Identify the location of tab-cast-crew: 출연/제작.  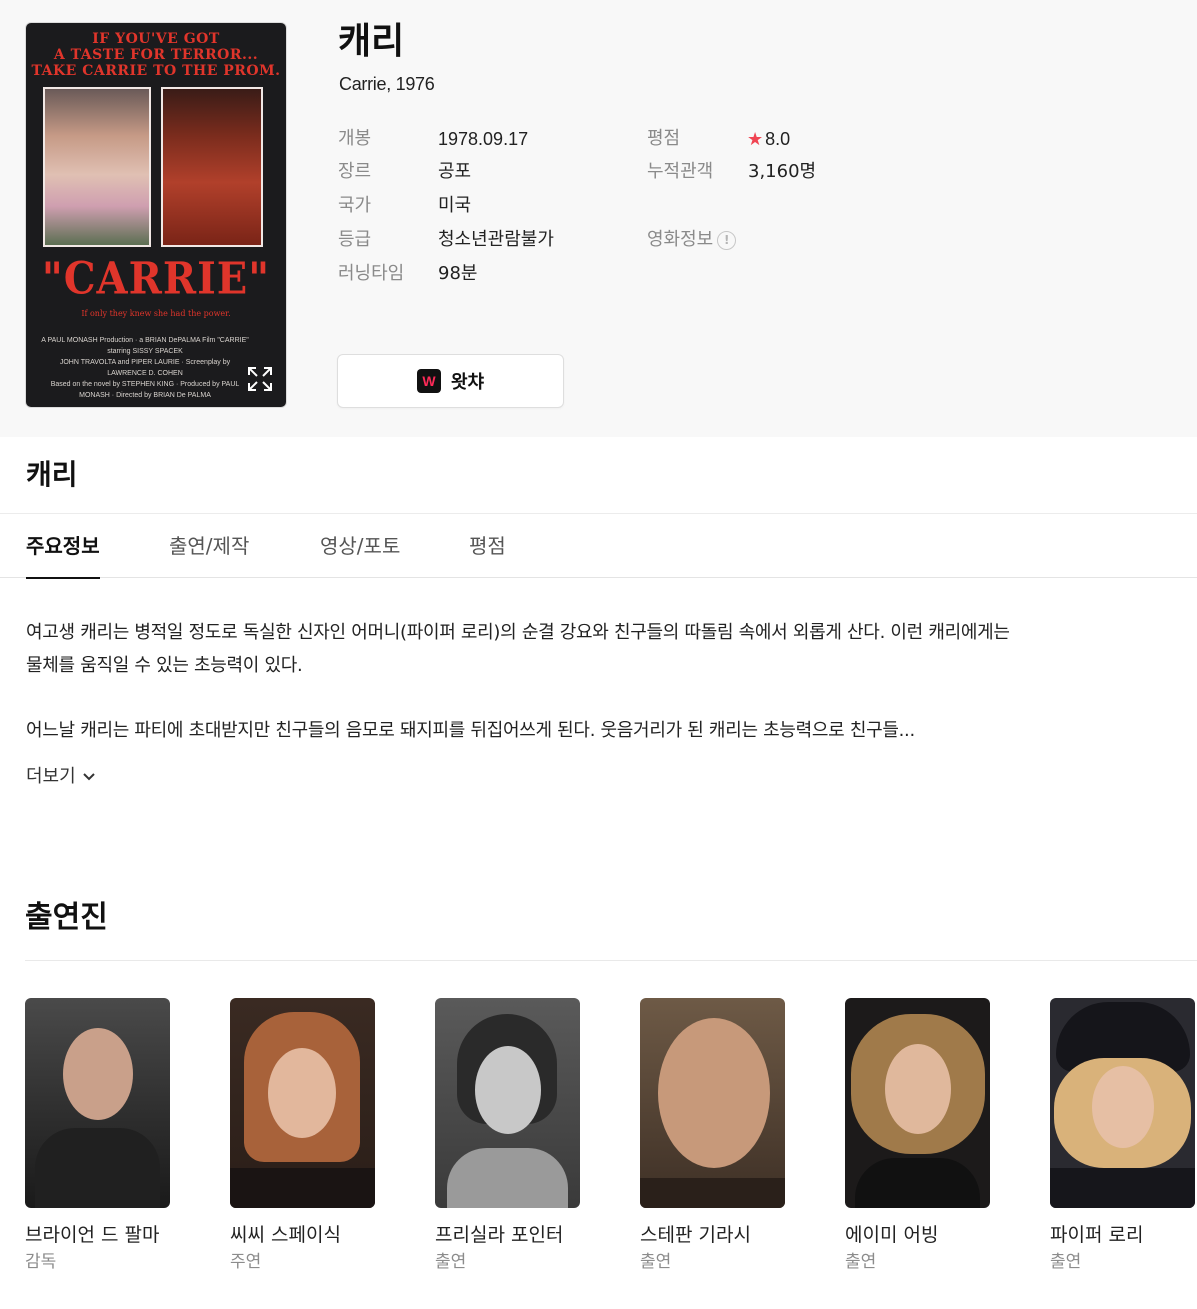
(209, 546).